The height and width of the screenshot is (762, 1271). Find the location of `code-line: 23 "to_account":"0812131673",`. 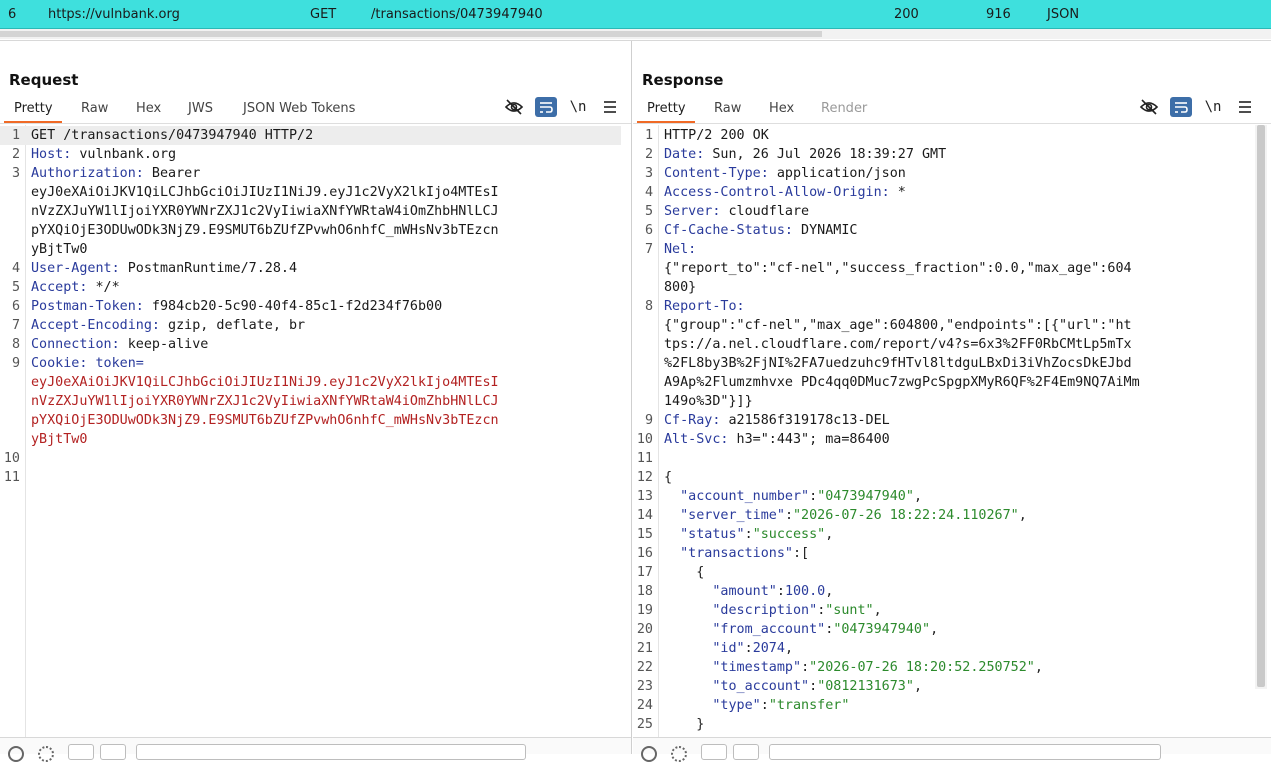

code-line: 23 "to_account":"0812131673", is located at coordinates (944, 686).